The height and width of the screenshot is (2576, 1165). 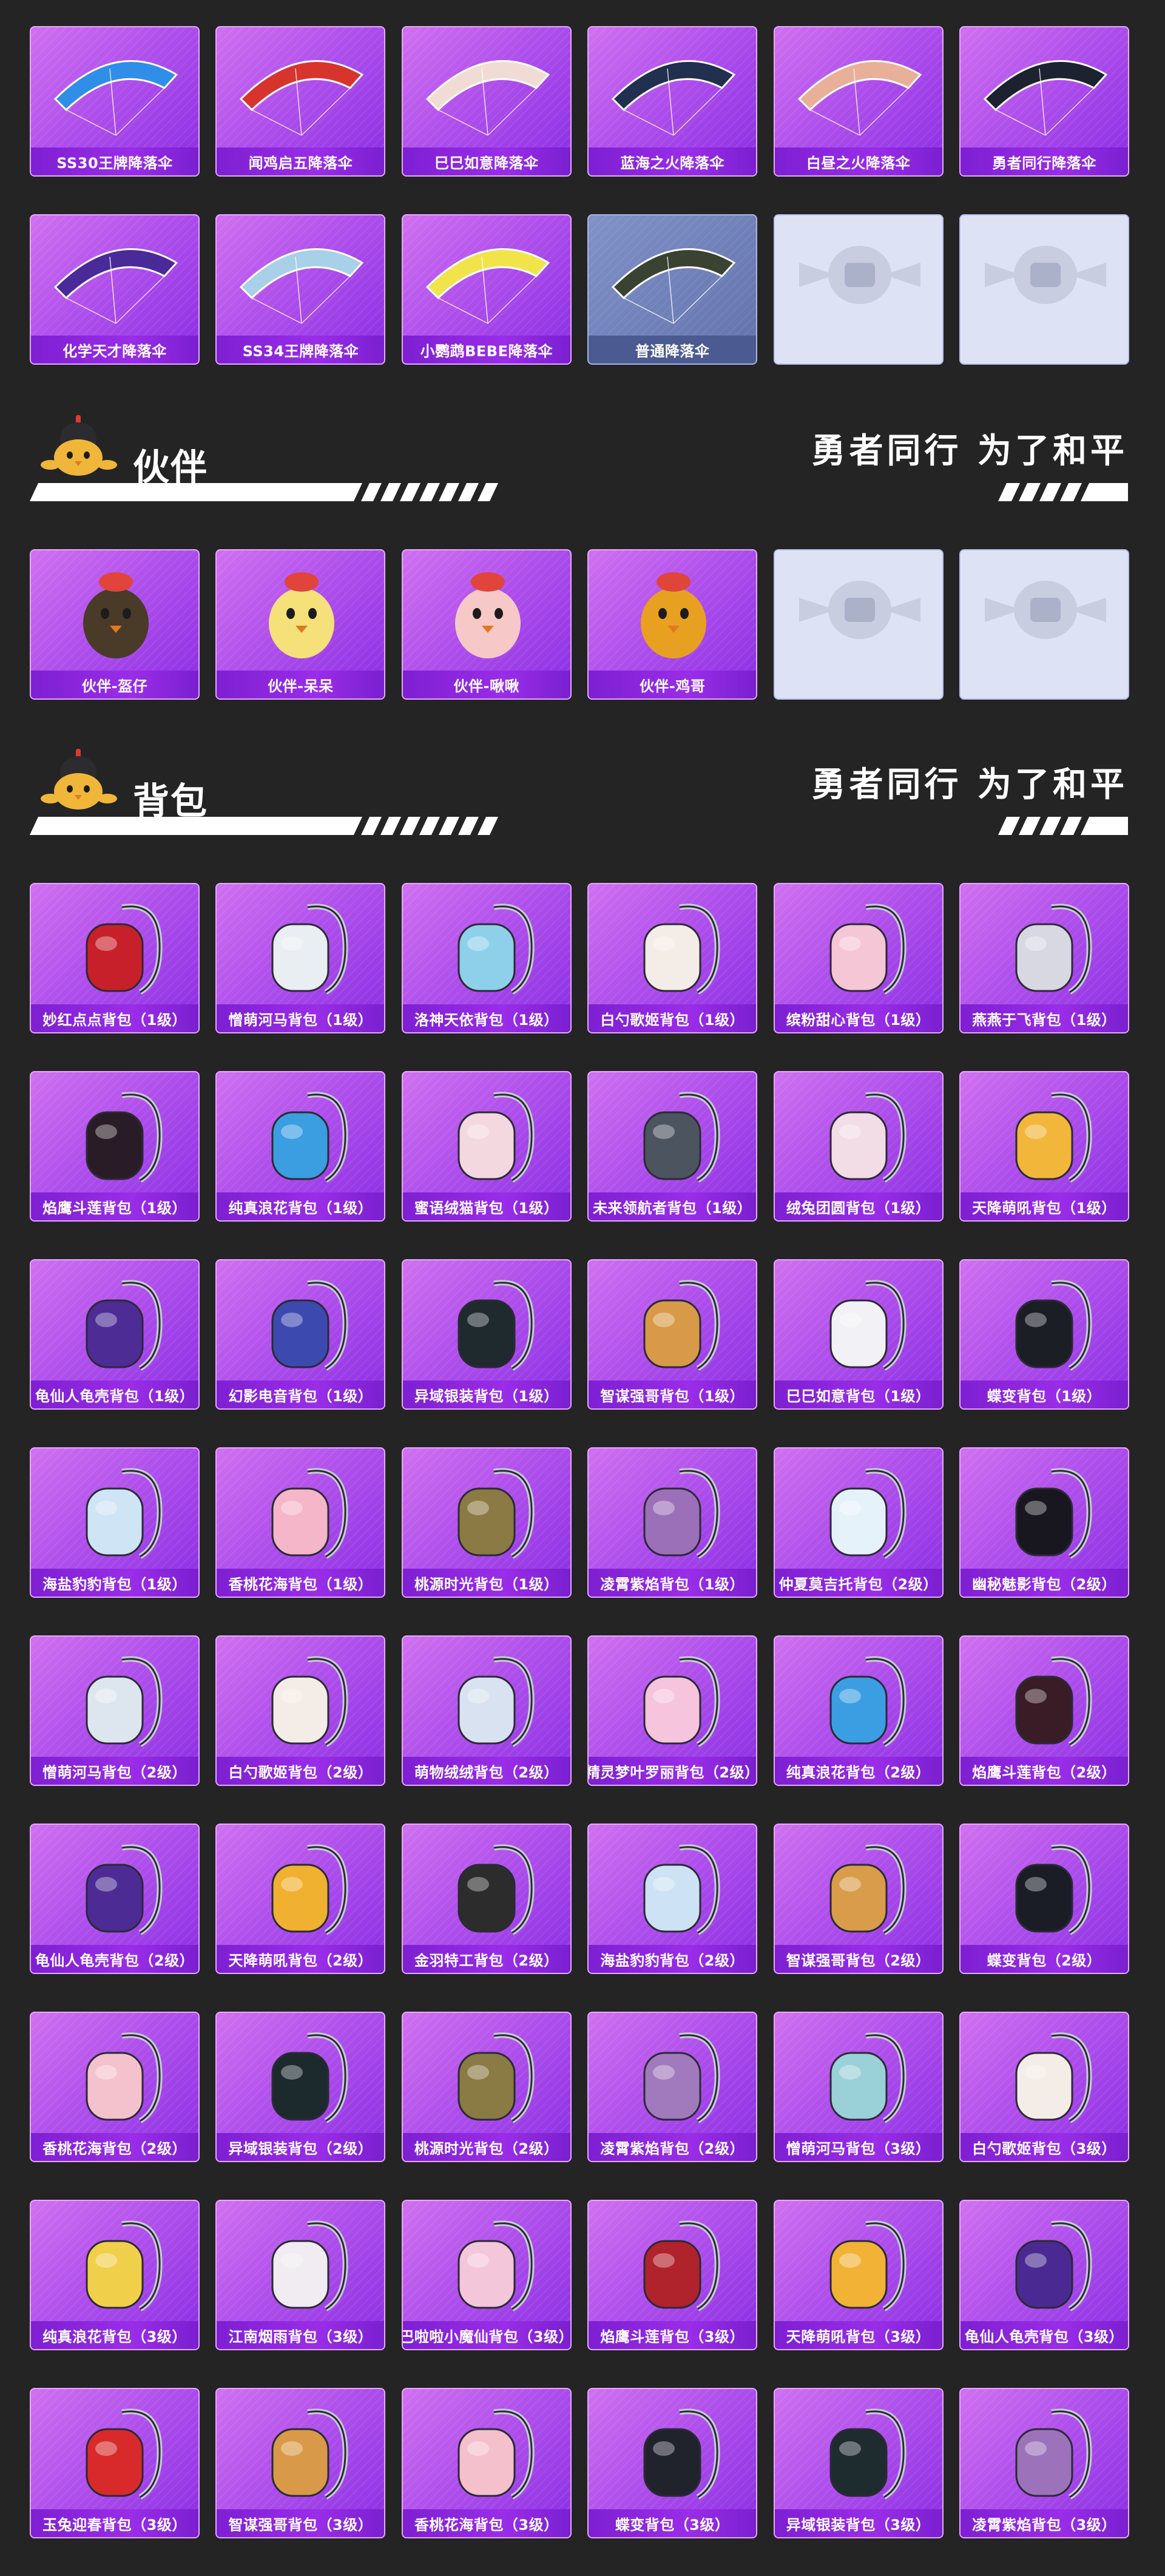 What do you see at coordinates (672, 624) in the screenshot?
I see `companion-card: 伙伴-鸡哥` at bounding box center [672, 624].